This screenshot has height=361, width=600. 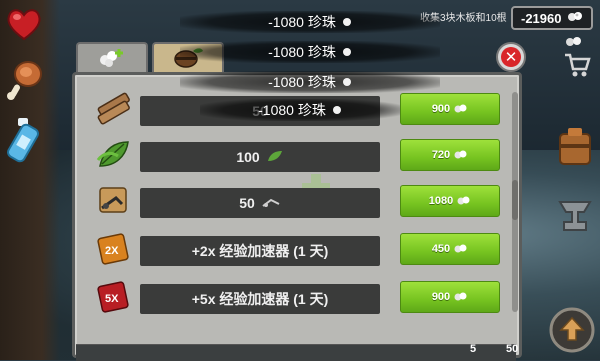 I want to click on scrap-icon, so click(x=271, y=203).